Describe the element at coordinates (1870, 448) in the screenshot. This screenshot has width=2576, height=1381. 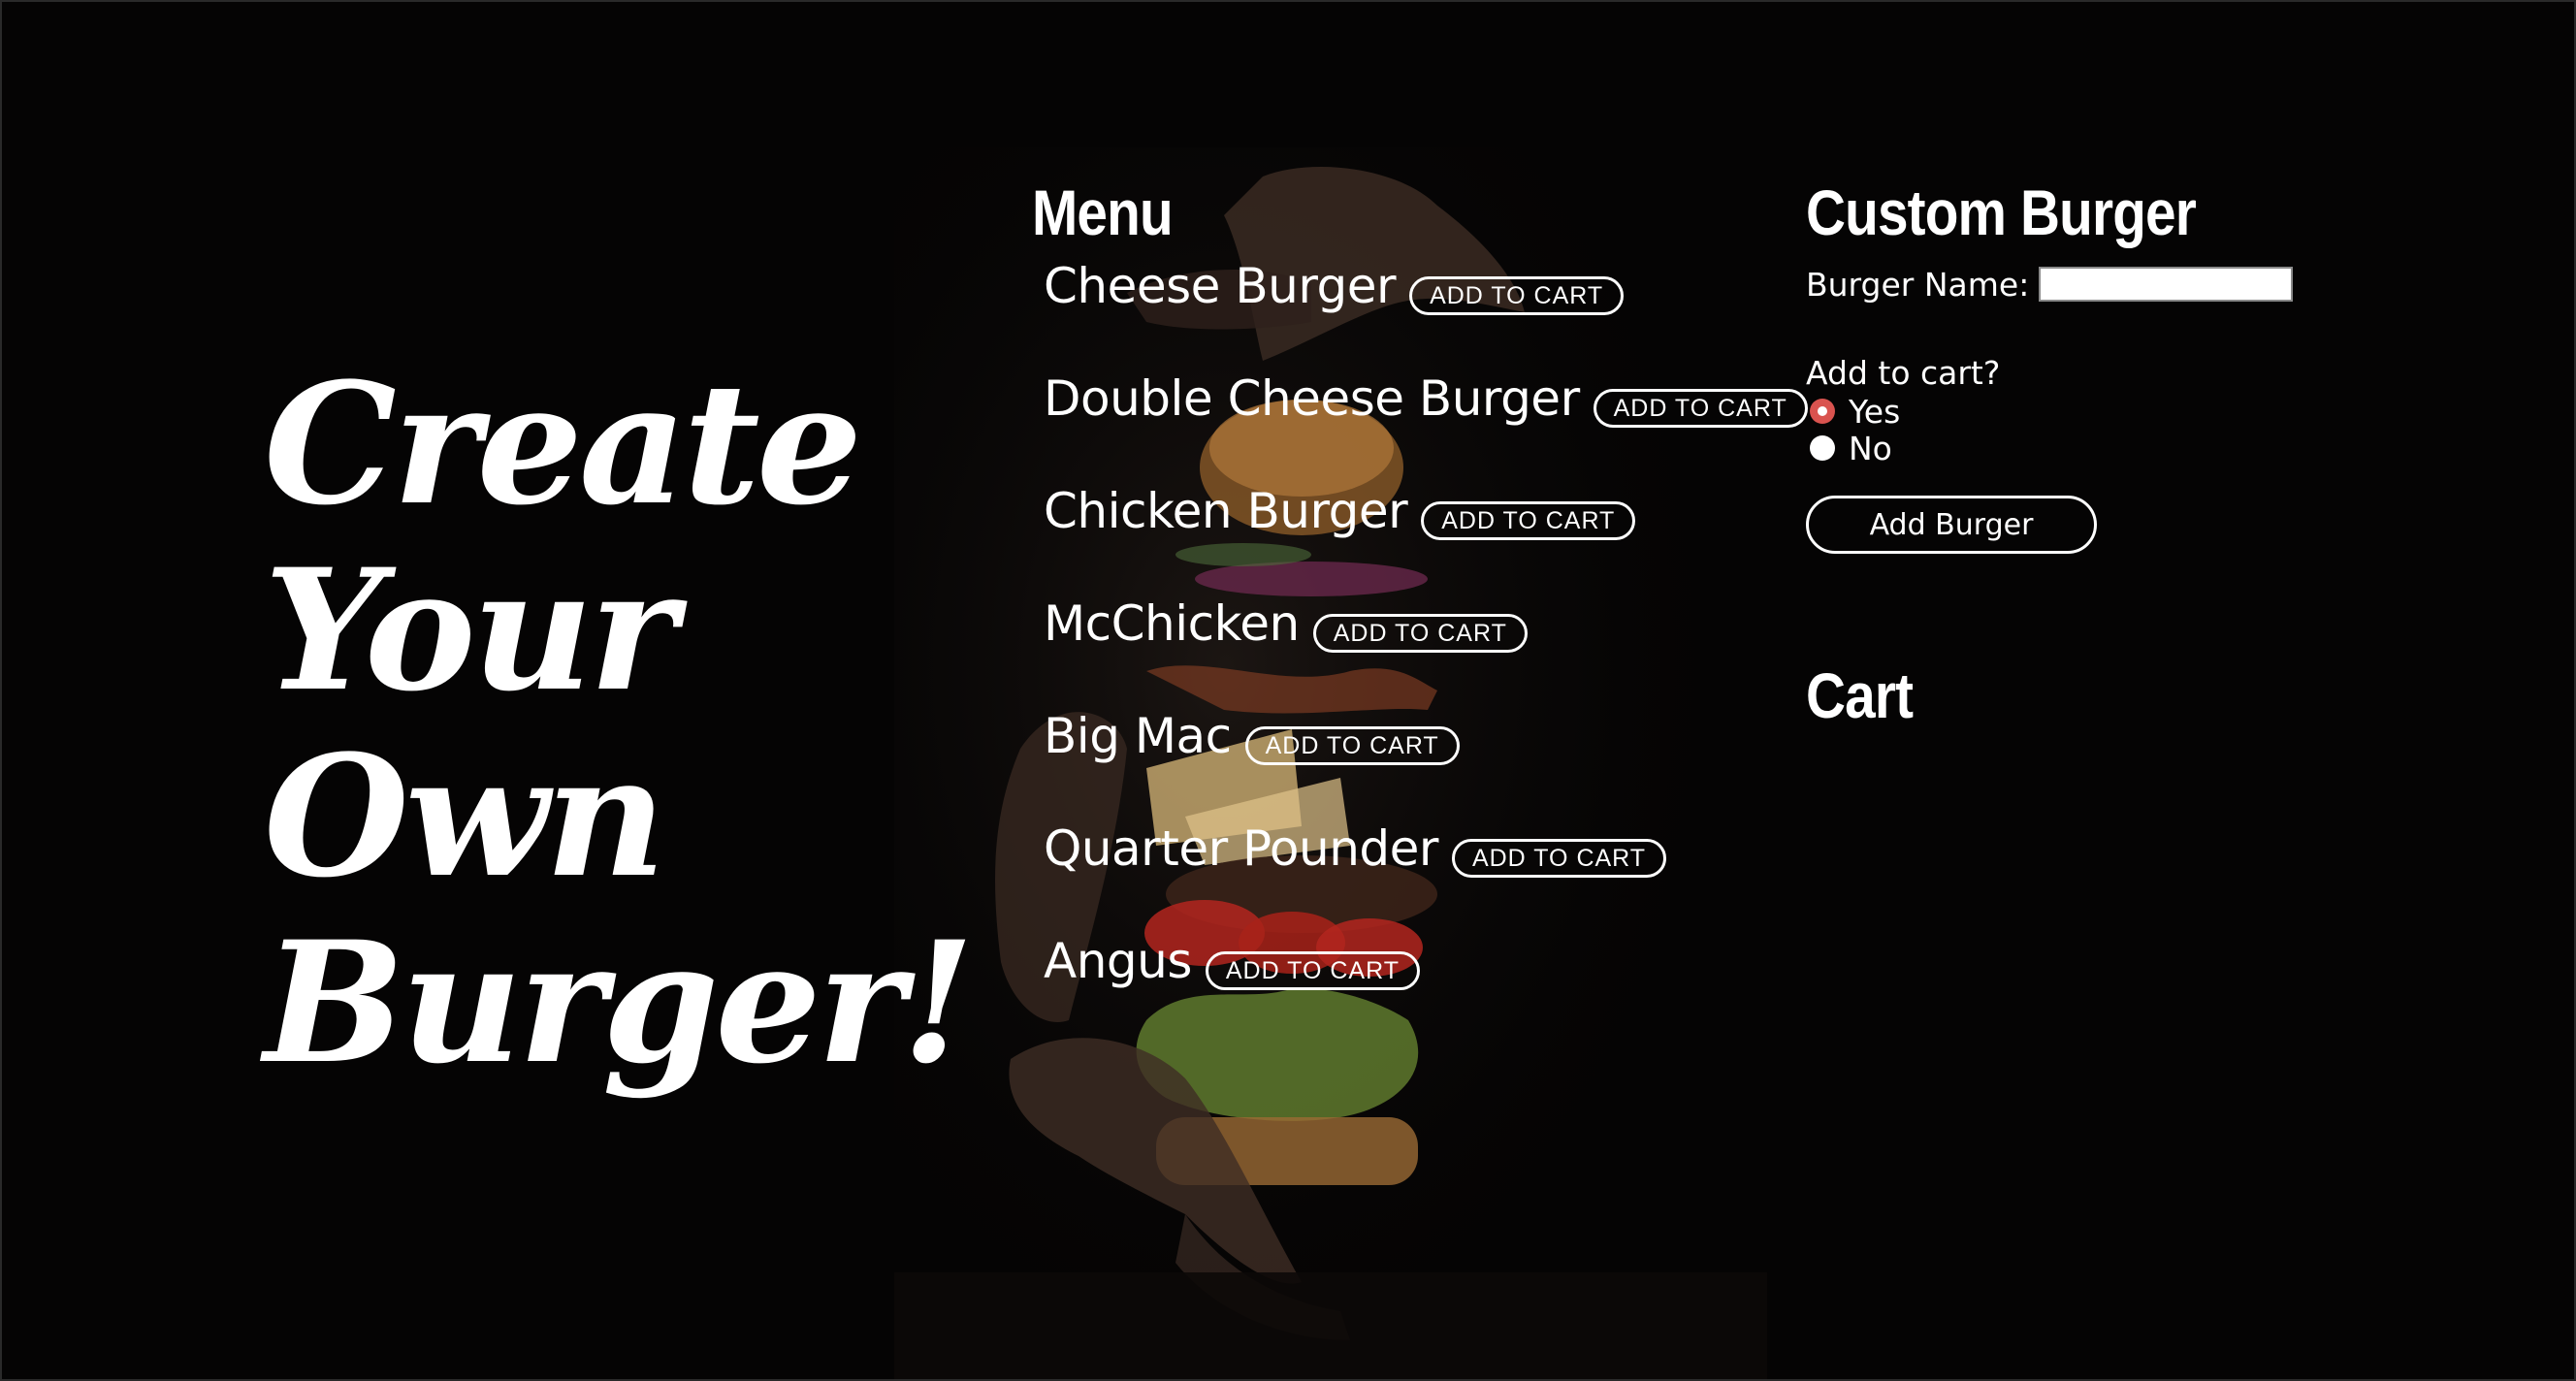
I see `radio-no-label: No` at that location.